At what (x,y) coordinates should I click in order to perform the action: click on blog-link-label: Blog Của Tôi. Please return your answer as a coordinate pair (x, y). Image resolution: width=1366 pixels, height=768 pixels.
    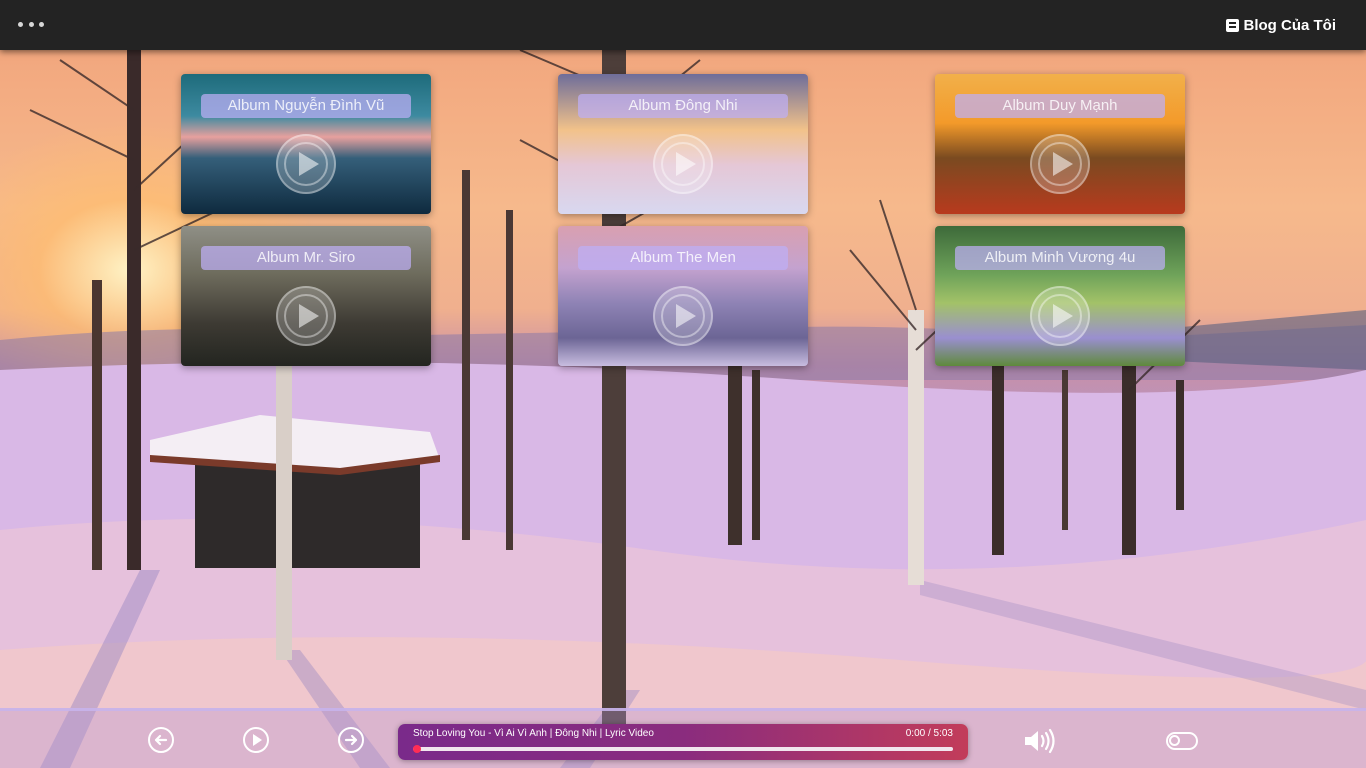
    Looking at the image, I should click on (1290, 25).